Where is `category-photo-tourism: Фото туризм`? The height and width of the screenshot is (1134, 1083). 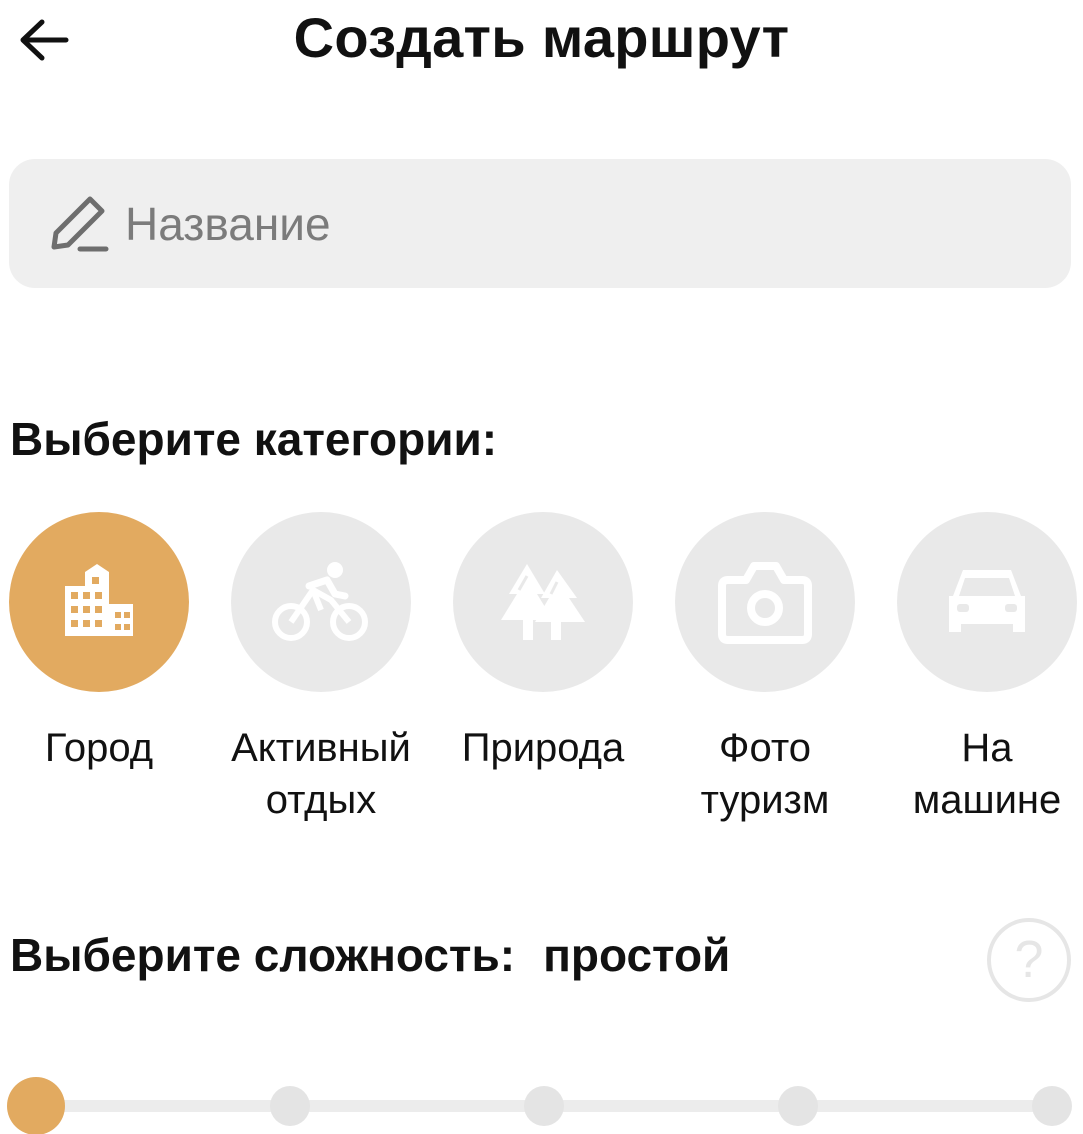
category-photo-tourism: Фото туризм is located at coordinates (765, 669).